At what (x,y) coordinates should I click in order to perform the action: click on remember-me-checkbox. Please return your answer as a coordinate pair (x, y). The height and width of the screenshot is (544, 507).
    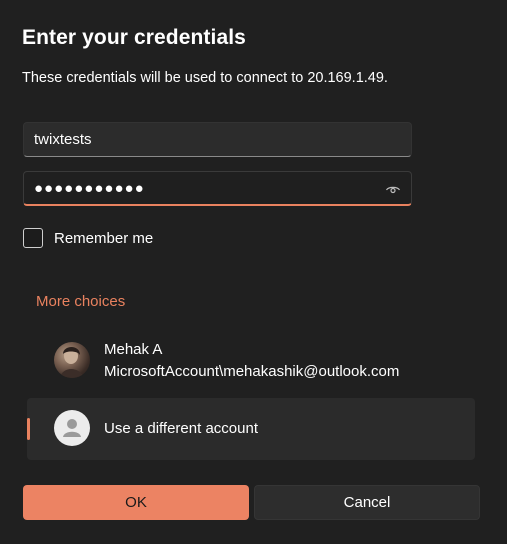
    Looking at the image, I should click on (33, 238).